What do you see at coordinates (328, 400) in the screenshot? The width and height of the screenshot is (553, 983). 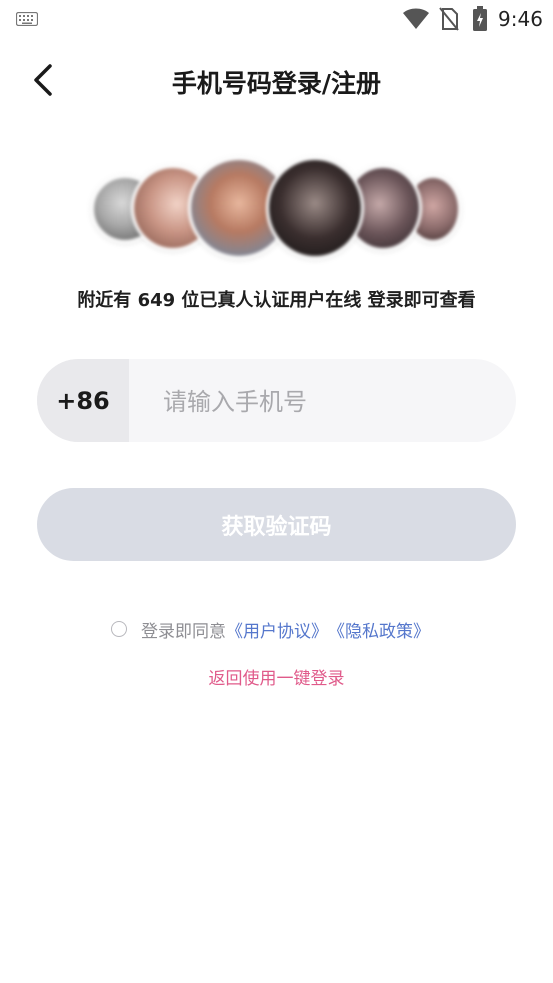 I see `phone-input` at bounding box center [328, 400].